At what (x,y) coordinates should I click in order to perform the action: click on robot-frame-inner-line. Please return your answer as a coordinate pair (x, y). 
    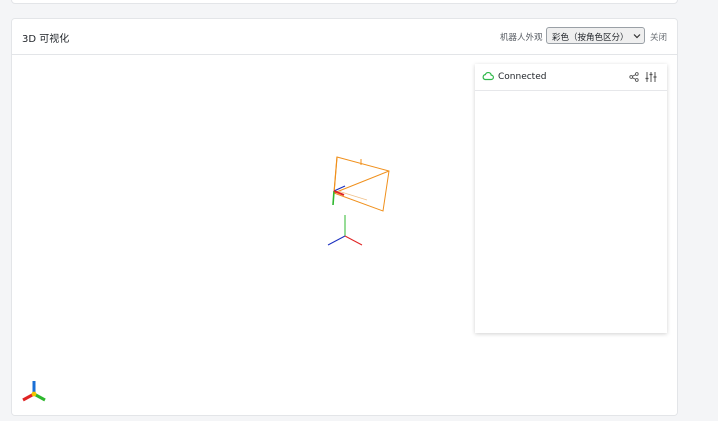
    Looking at the image, I should click on (352, 195).